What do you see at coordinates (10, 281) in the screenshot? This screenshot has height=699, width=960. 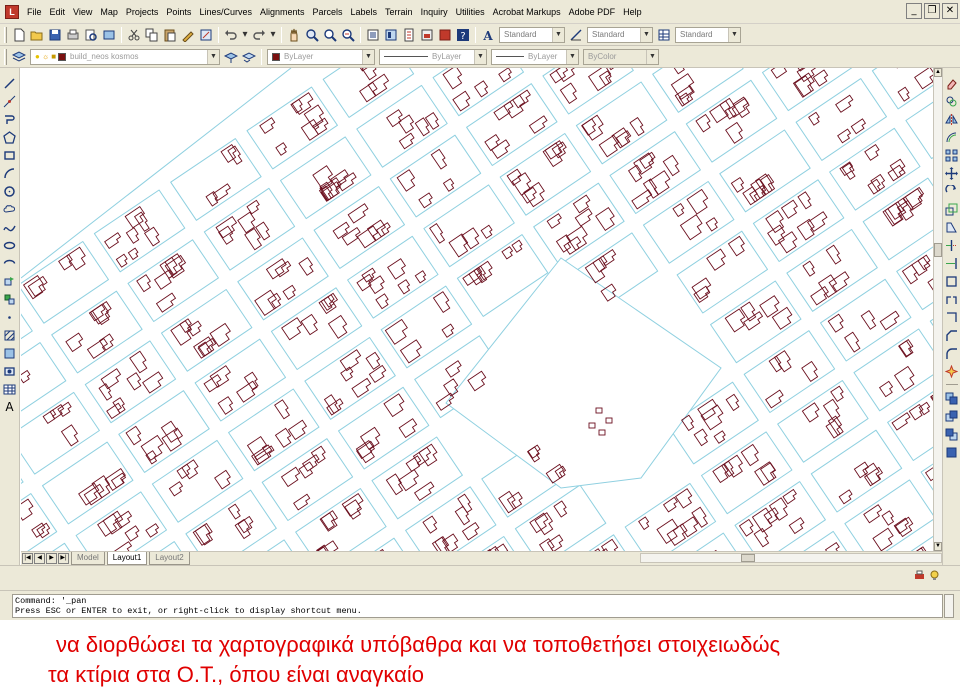 I see `insert-block-icon` at bounding box center [10, 281].